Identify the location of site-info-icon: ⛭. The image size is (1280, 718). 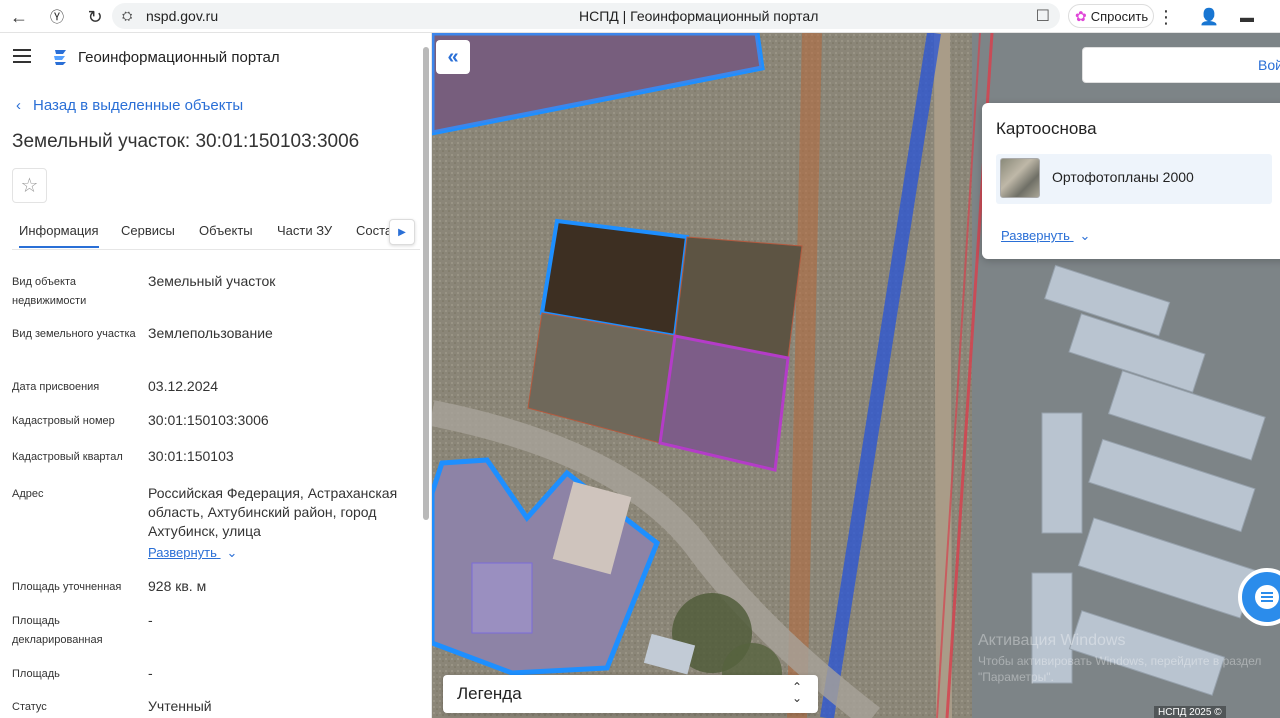
(127, 16).